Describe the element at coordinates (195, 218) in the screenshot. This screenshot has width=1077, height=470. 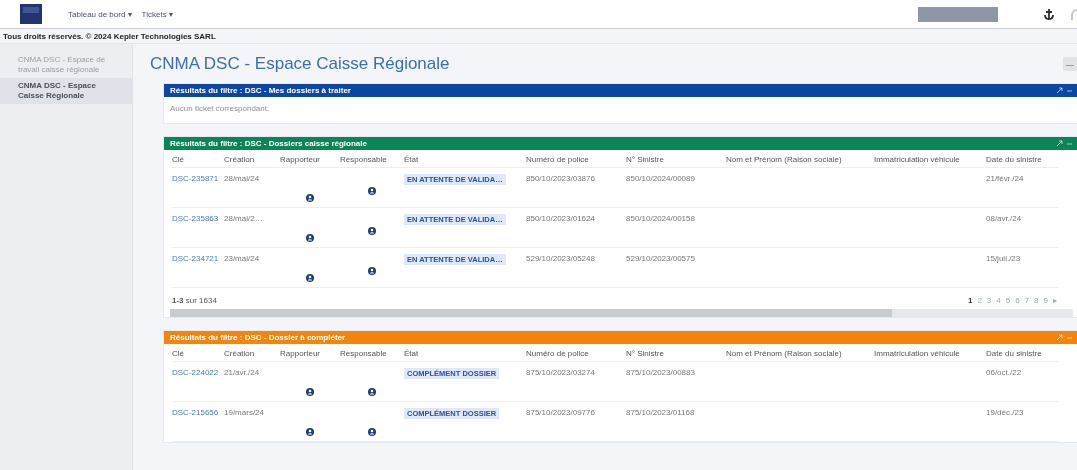
I see `ticket-link: DSC-235863` at that location.